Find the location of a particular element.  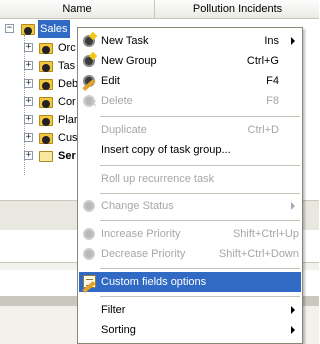

tree-node: + Tas is located at coordinates (40, 66).